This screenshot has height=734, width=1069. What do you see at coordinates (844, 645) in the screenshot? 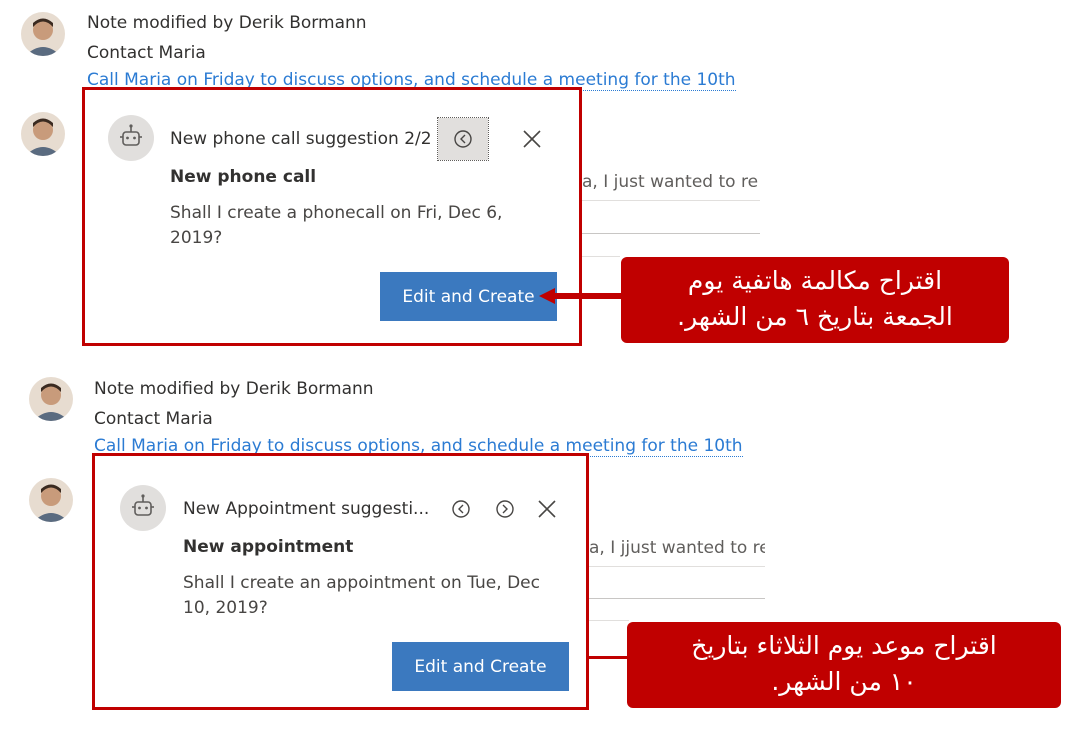
I see `callout-line-1: اقتراح موعد يوم الثلاثاء بتاريخ` at bounding box center [844, 645].